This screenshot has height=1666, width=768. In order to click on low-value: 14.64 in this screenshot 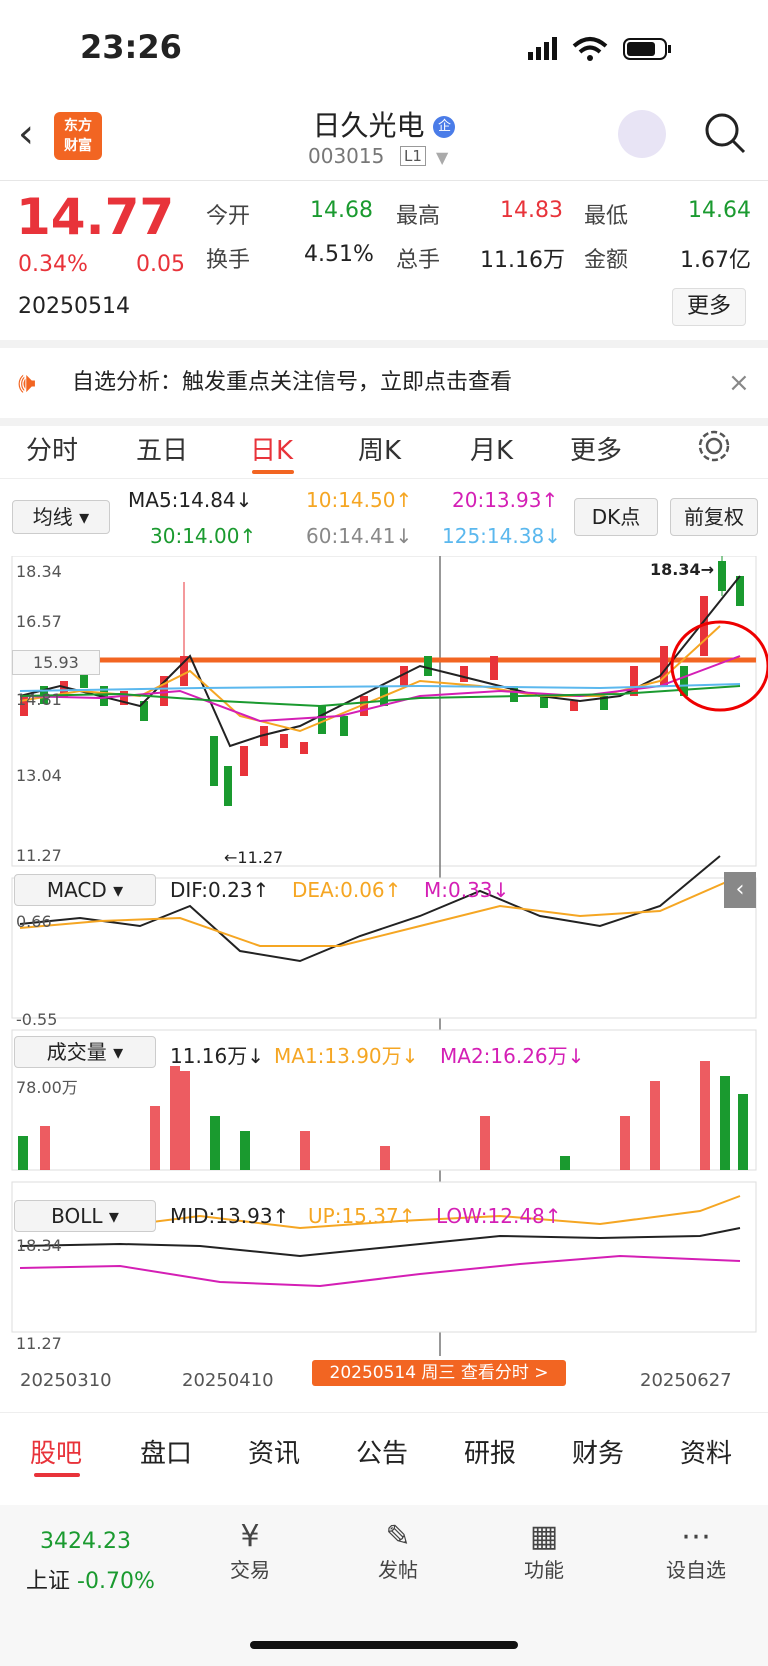, I will do `click(719, 210)`.